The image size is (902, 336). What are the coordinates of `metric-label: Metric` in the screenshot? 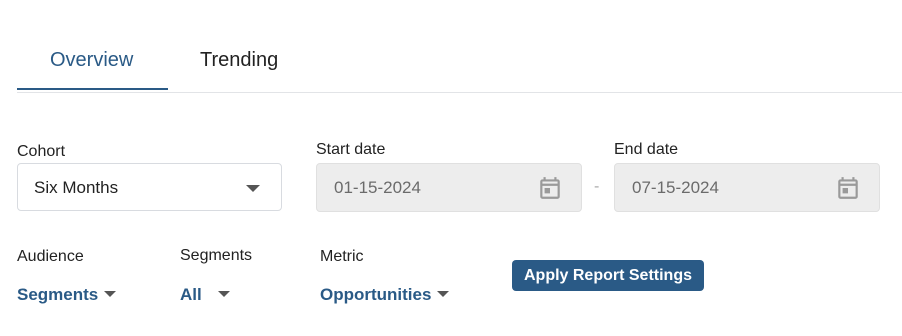 It's located at (342, 256).